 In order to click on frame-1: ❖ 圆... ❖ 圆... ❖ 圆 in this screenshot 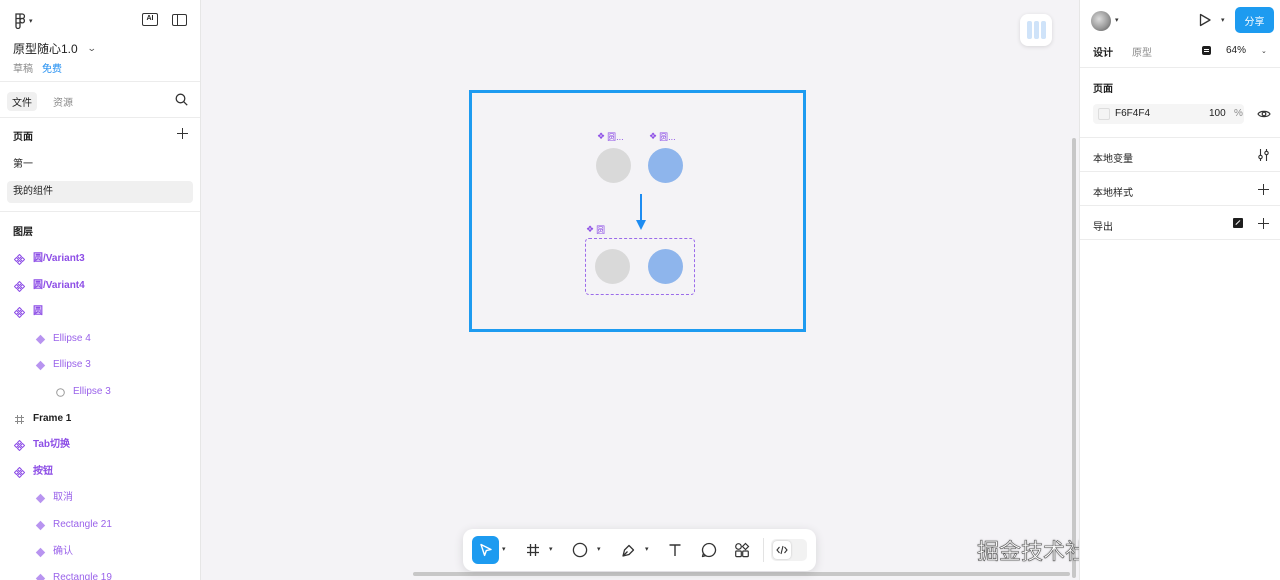, I will do `click(637, 211)`.